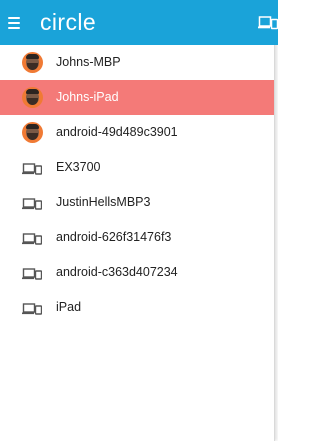  What do you see at coordinates (117, 132) in the screenshot?
I see `device-item-label: android-49d489c3901` at bounding box center [117, 132].